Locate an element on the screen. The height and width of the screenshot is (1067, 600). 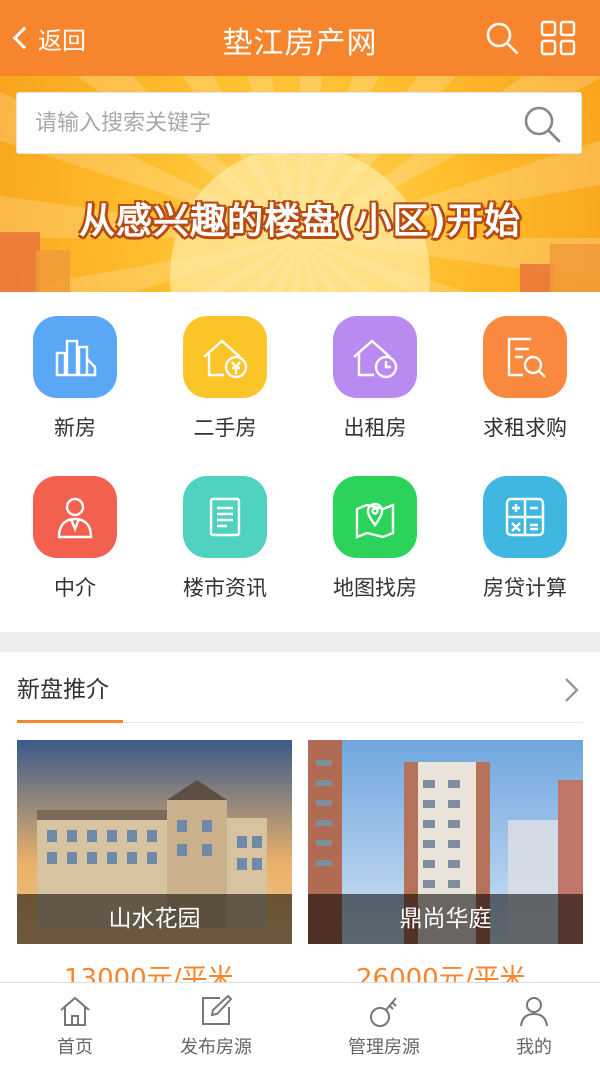
grid-item-mortgage: 房贷计算 is located at coordinates (525, 527).